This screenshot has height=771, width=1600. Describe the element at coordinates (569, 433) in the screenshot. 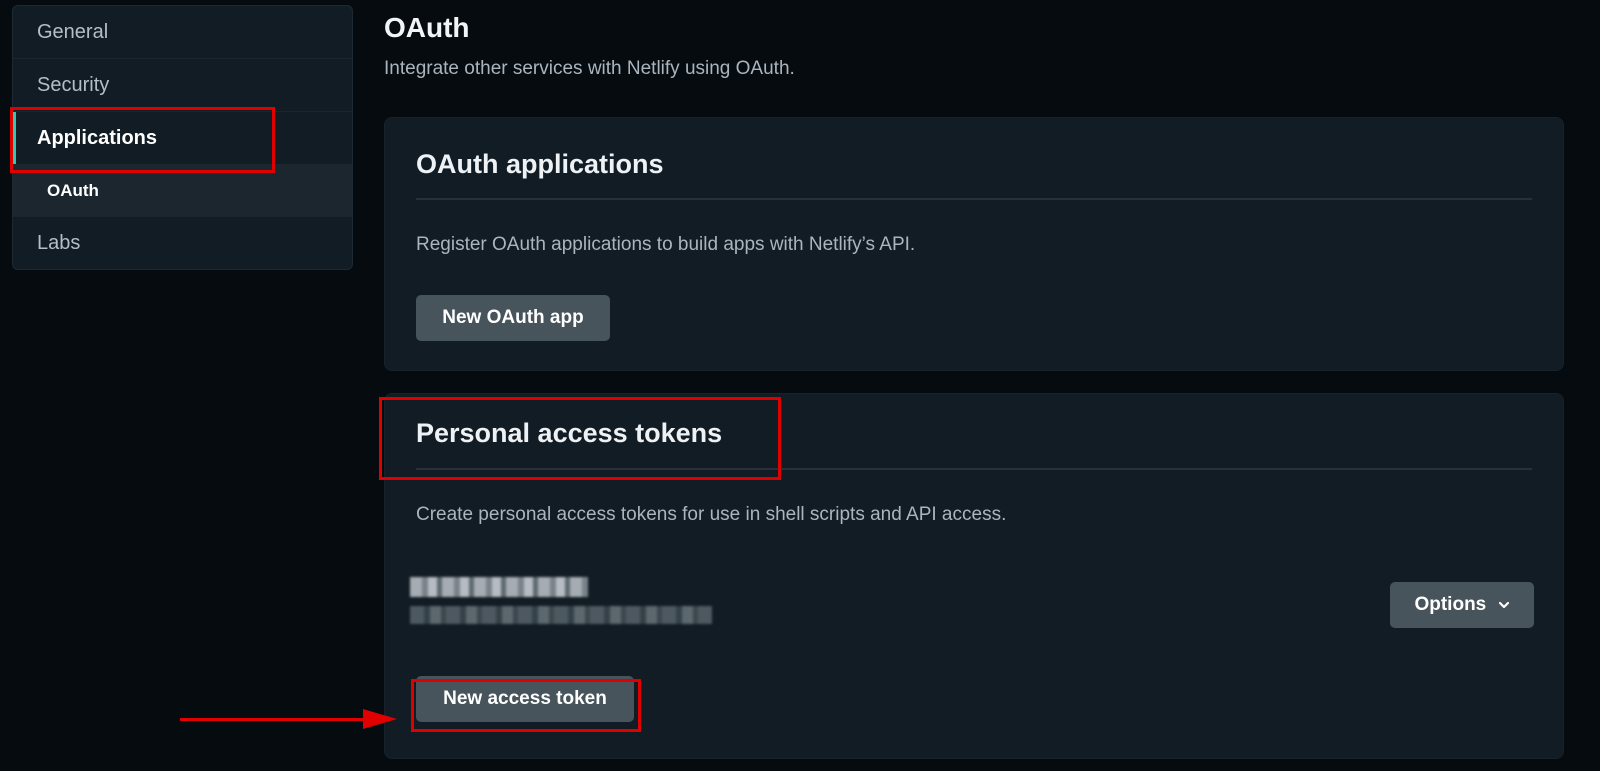

I see `card-title: Personal access tokens` at that location.